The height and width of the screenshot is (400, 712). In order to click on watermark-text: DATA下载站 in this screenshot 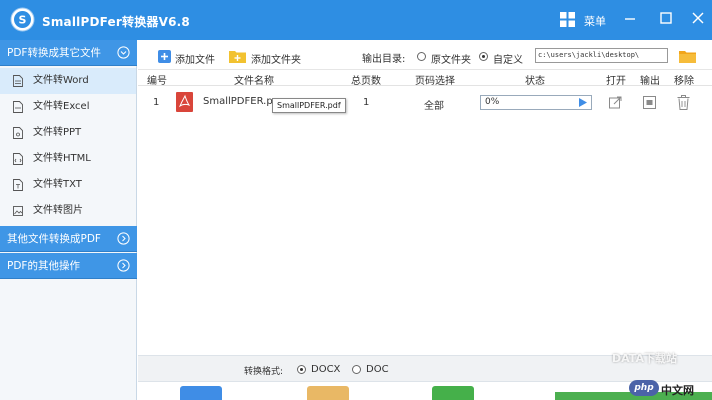, I will do `click(644, 358)`.